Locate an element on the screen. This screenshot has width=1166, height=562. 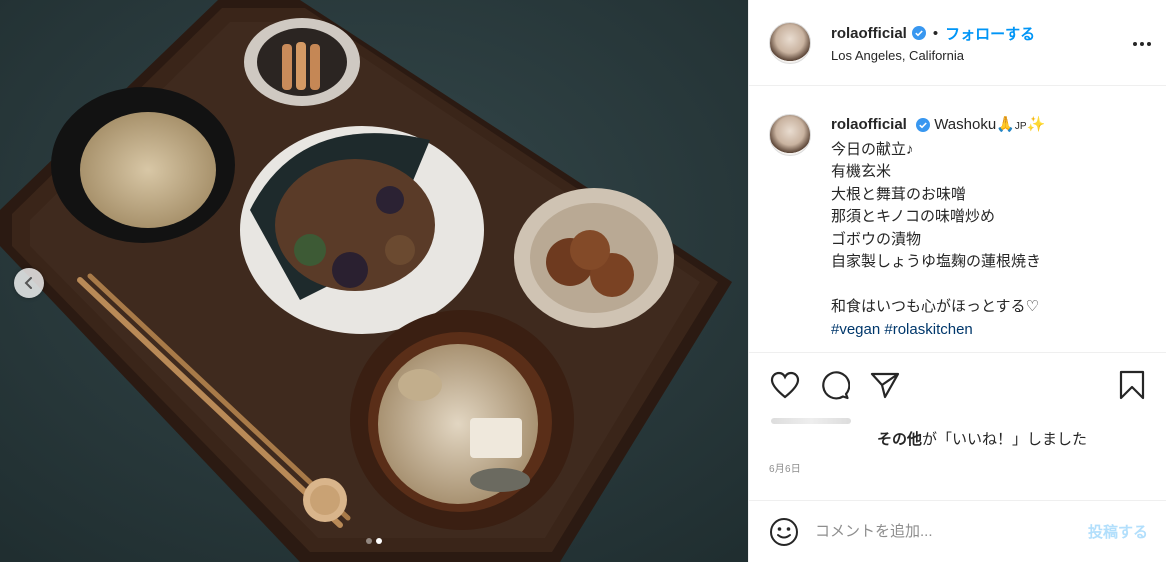
post-comment-button: 投稿する is located at coordinates (1118, 531).